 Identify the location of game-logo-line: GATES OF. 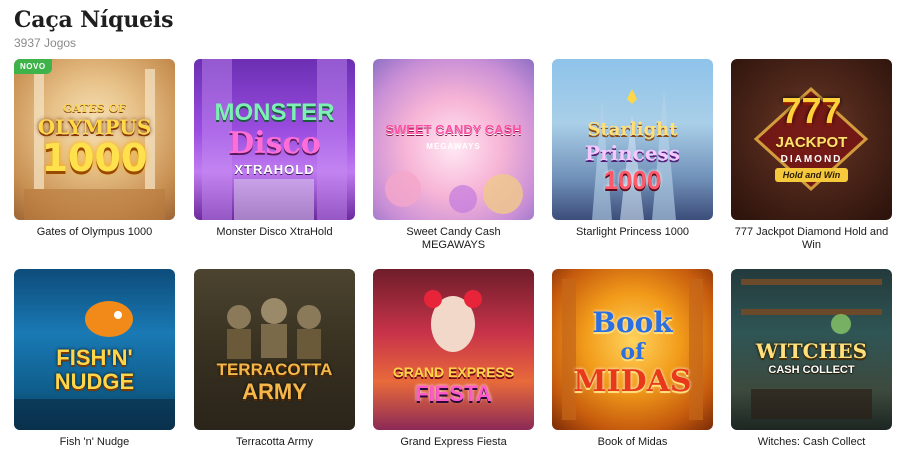
(94, 108).